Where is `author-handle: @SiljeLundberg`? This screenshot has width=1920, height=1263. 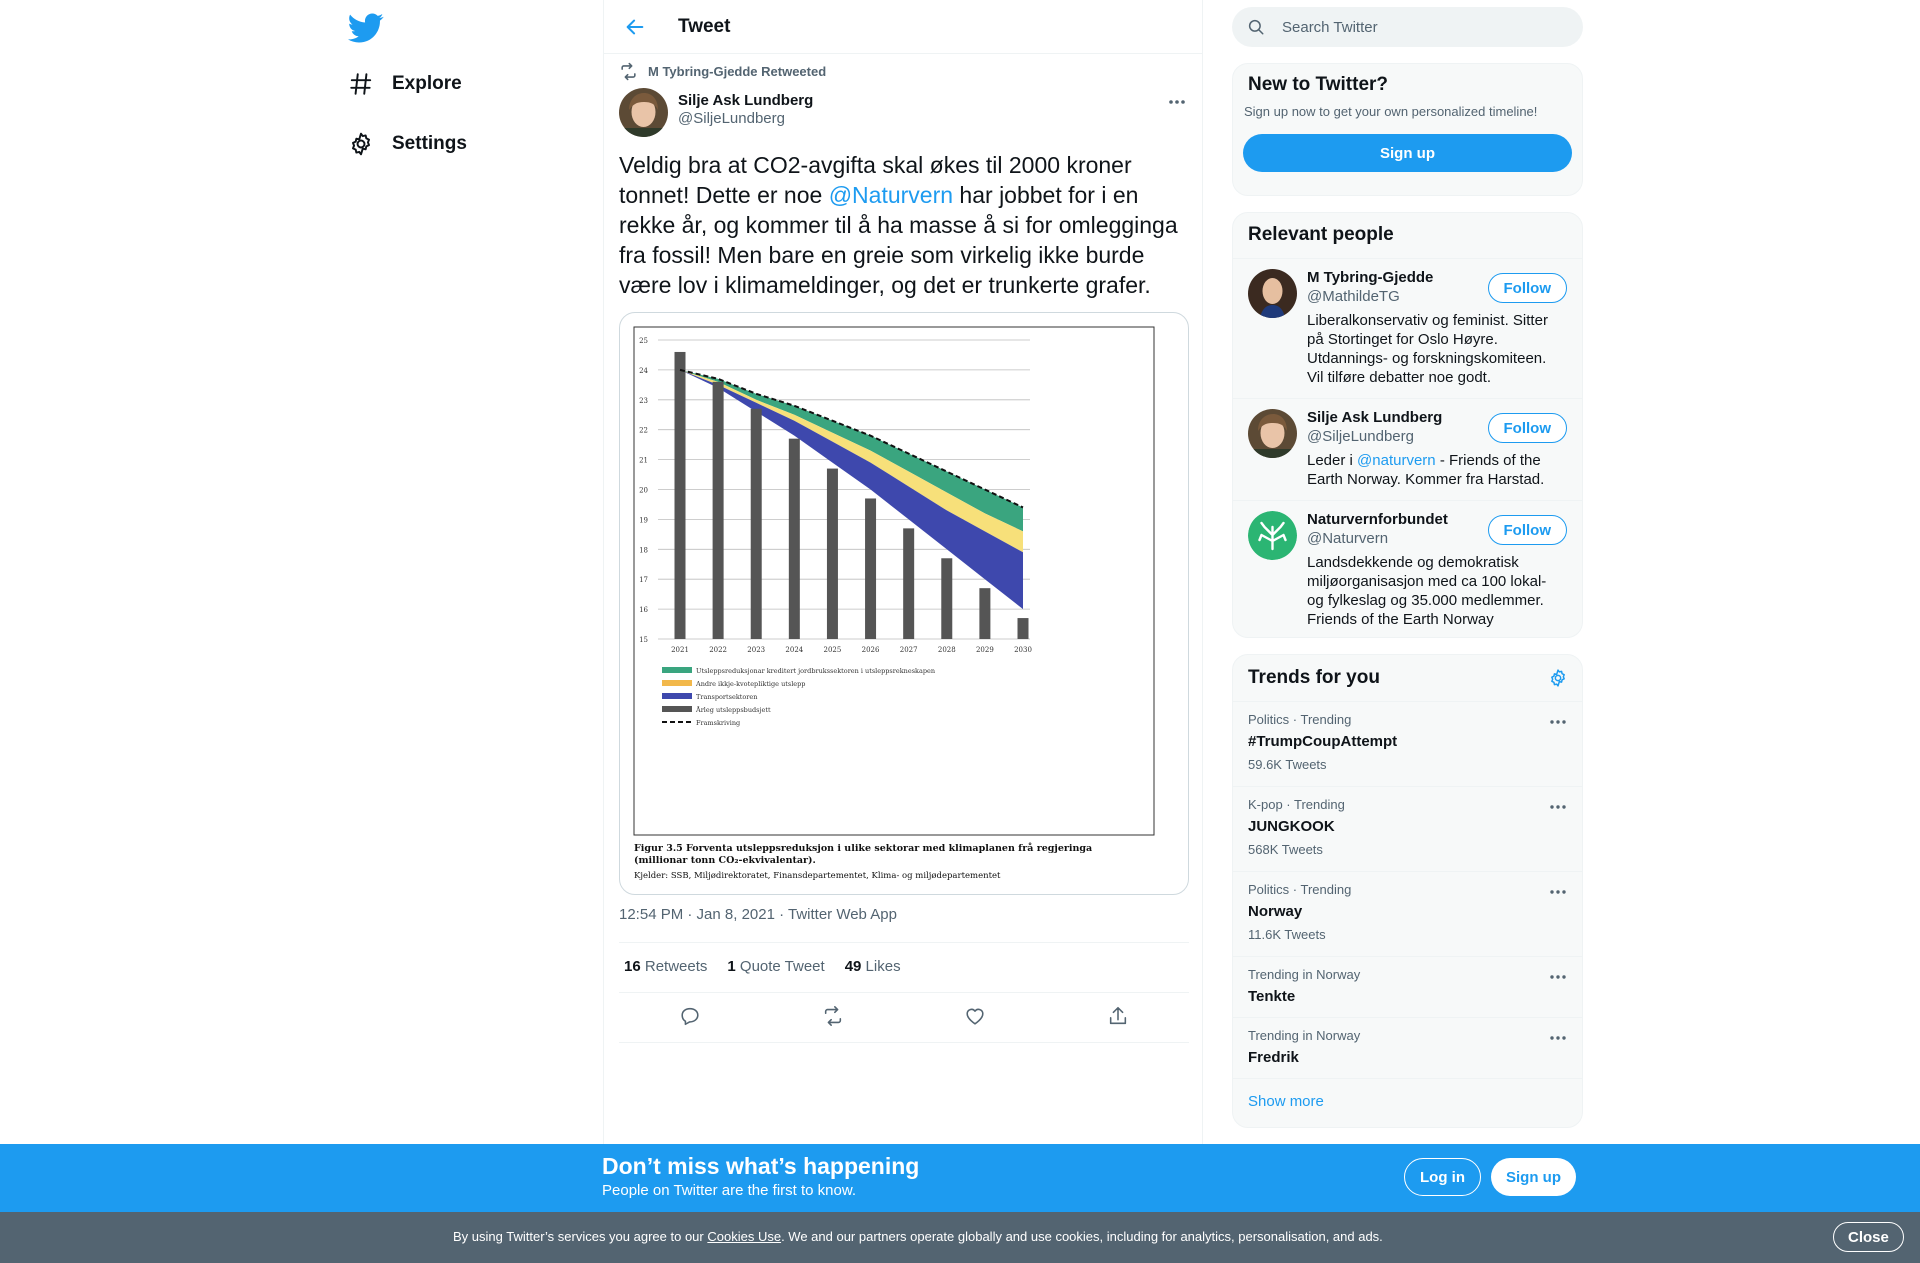 author-handle: @SiljeLundberg is located at coordinates (745, 119).